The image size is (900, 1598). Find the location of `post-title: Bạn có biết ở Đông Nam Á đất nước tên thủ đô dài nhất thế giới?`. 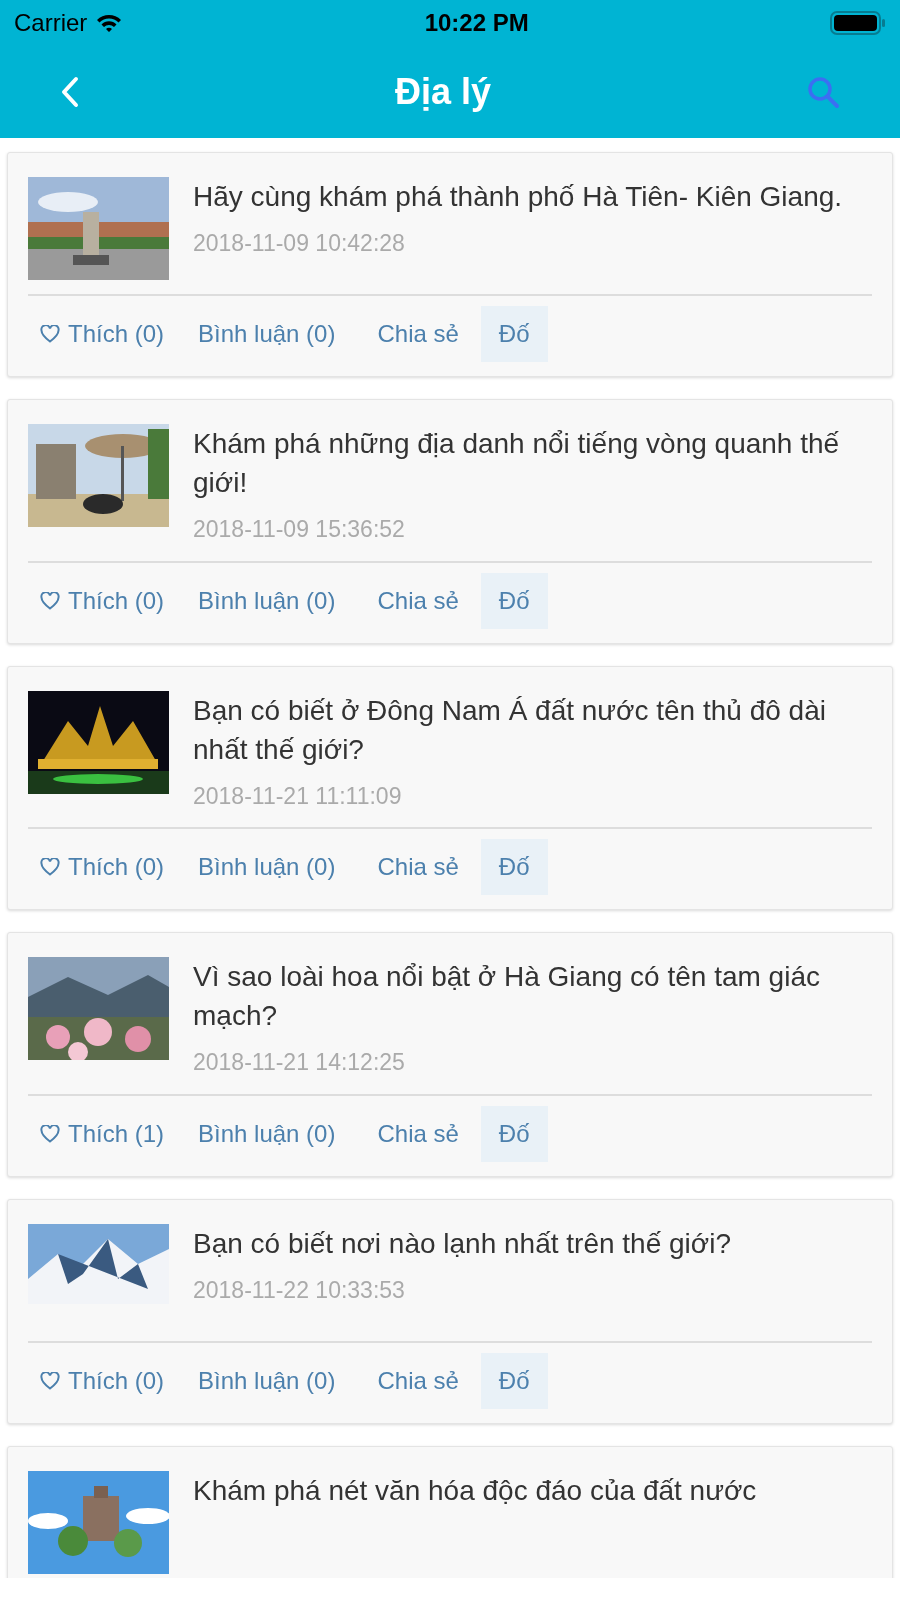

post-title: Bạn có biết ở Đông Nam Á đất nước tên thủ đô dài nhất thế giới? is located at coordinates (510, 730).